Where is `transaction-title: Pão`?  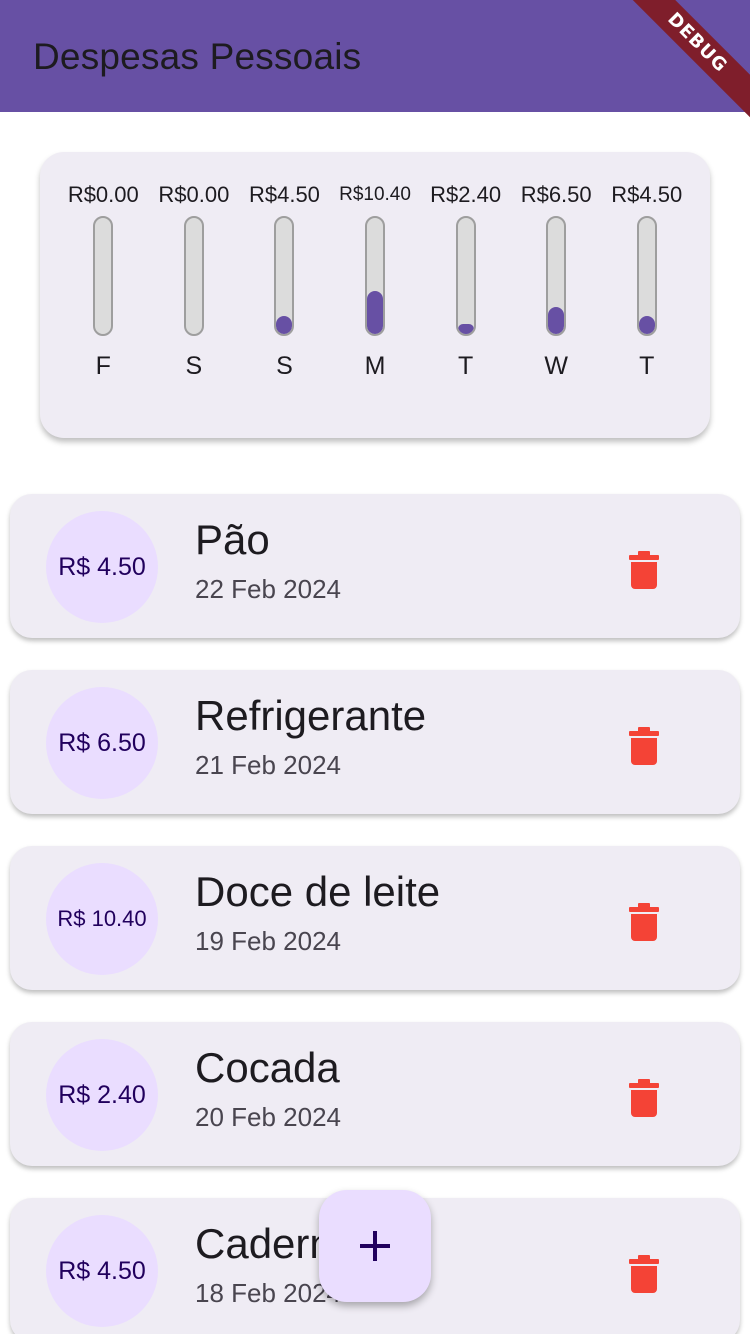
transaction-title: Pão is located at coordinates (232, 539).